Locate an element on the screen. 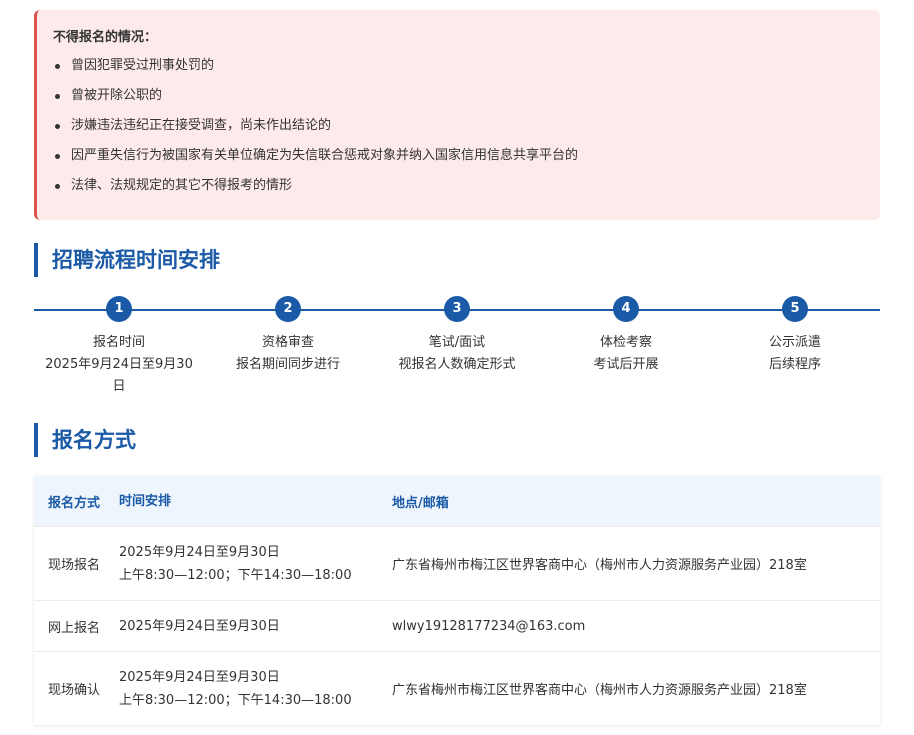  step-detail: 视报名人数确定形式 is located at coordinates (457, 364).